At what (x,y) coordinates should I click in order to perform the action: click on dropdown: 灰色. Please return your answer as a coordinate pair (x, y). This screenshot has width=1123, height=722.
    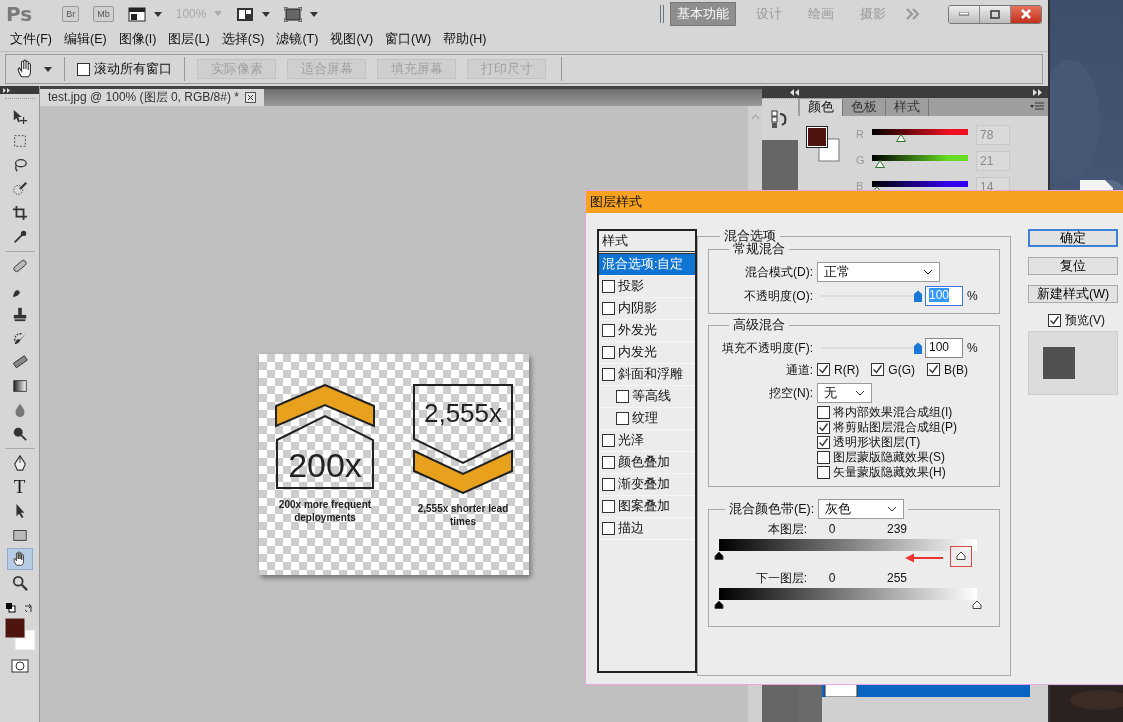
    Looking at the image, I should click on (861, 509).